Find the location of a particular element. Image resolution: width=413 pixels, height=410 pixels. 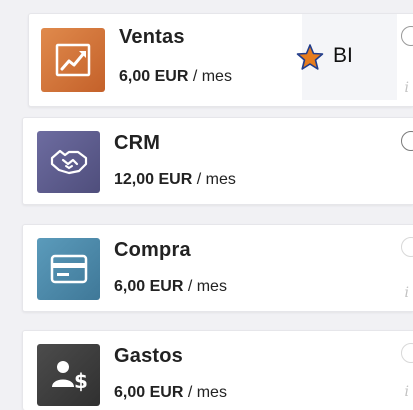

sales-trend-icon is located at coordinates (73, 60).